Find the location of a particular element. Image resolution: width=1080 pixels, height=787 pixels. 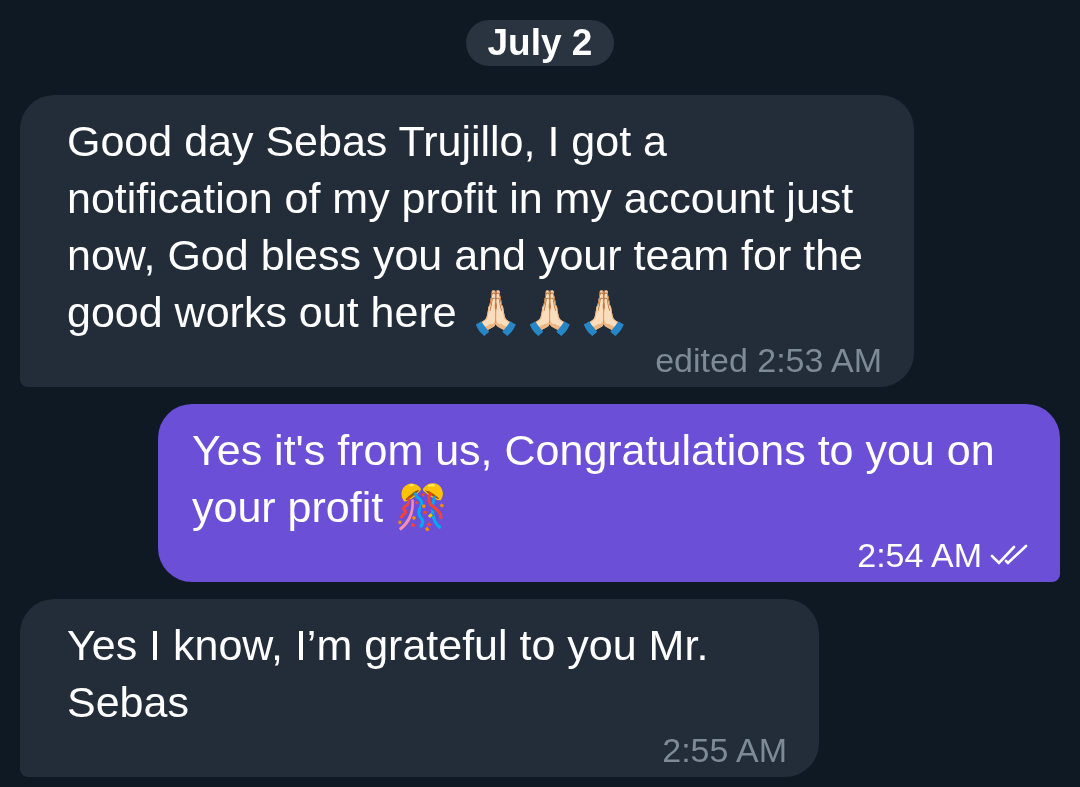

message-time: edited 2:53 AM is located at coordinates (768, 360).